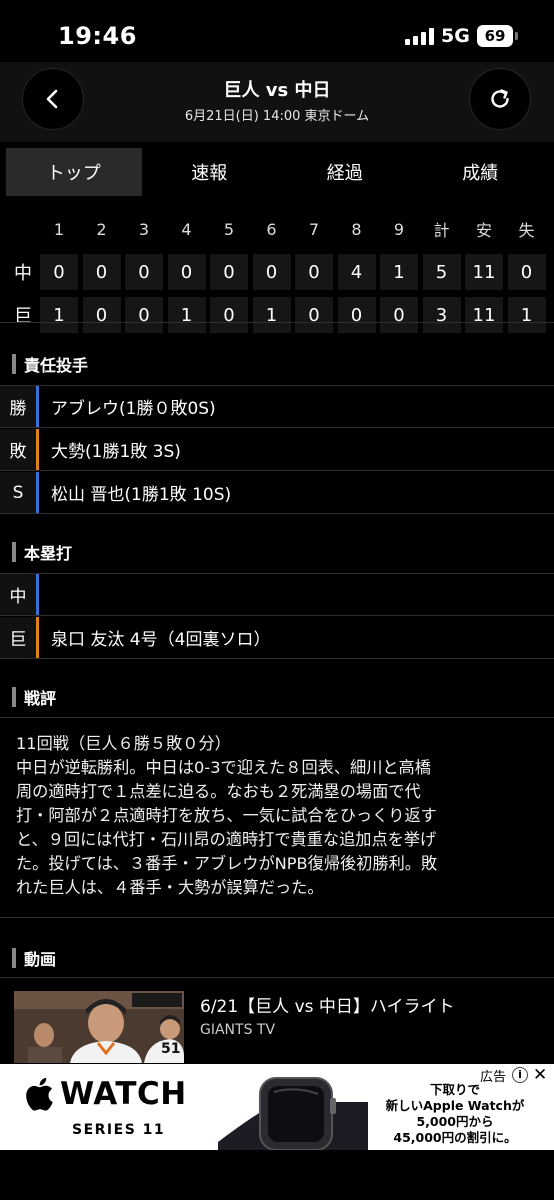 The image size is (554, 1200). What do you see at coordinates (97, 36) in the screenshot?
I see `status-time: 19:46` at bounding box center [97, 36].